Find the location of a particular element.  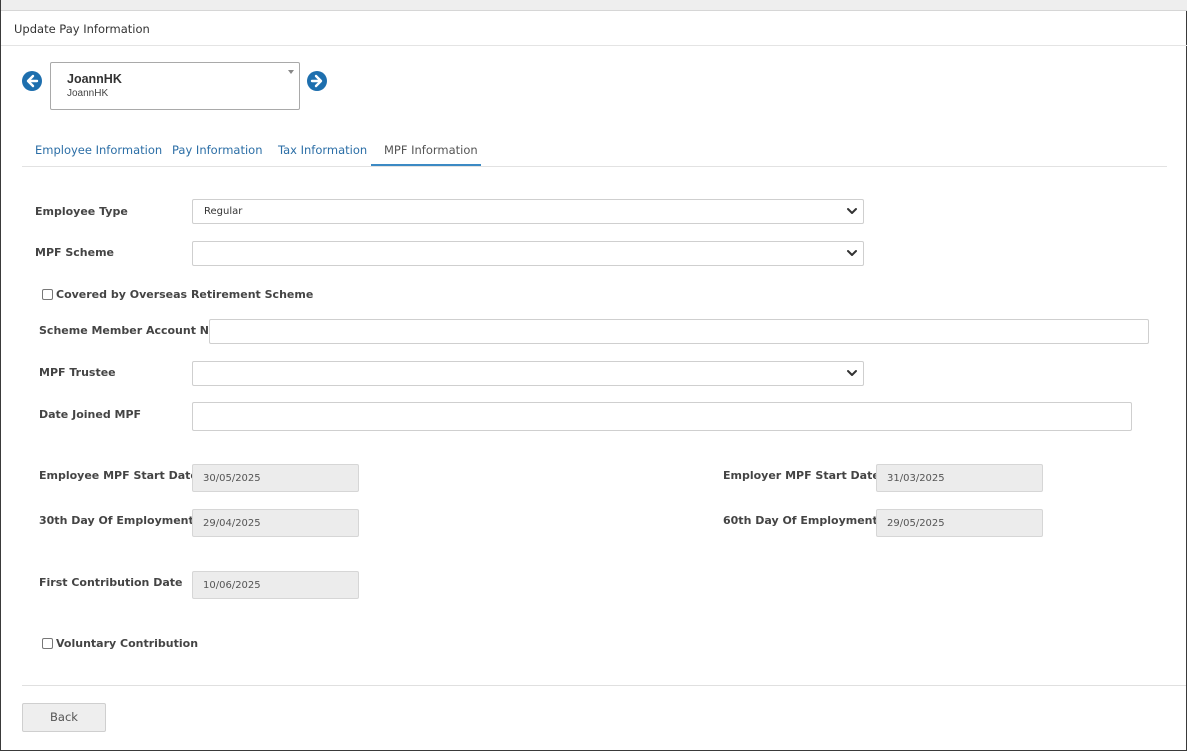

tab-mpf-information: MPF Information is located at coordinates (431, 152).